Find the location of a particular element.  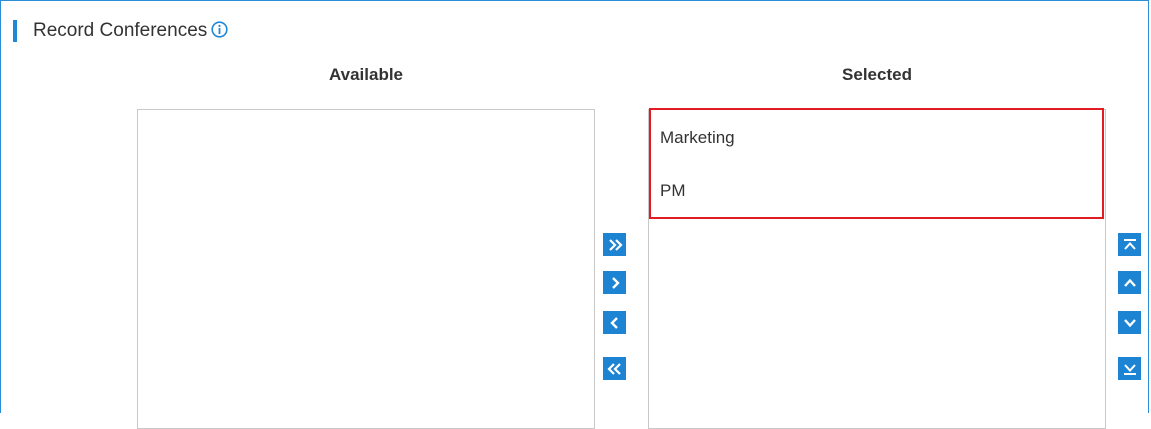

section-title: Record Conferences is located at coordinates (120, 30).